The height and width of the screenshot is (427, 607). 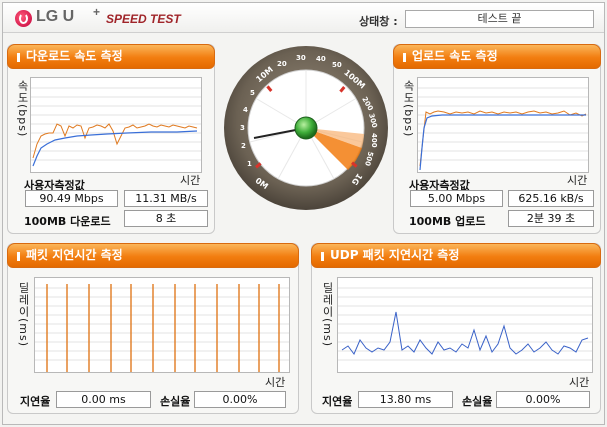 I want to click on packet-loss-field: 0.00%, so click(x=240, y=399).